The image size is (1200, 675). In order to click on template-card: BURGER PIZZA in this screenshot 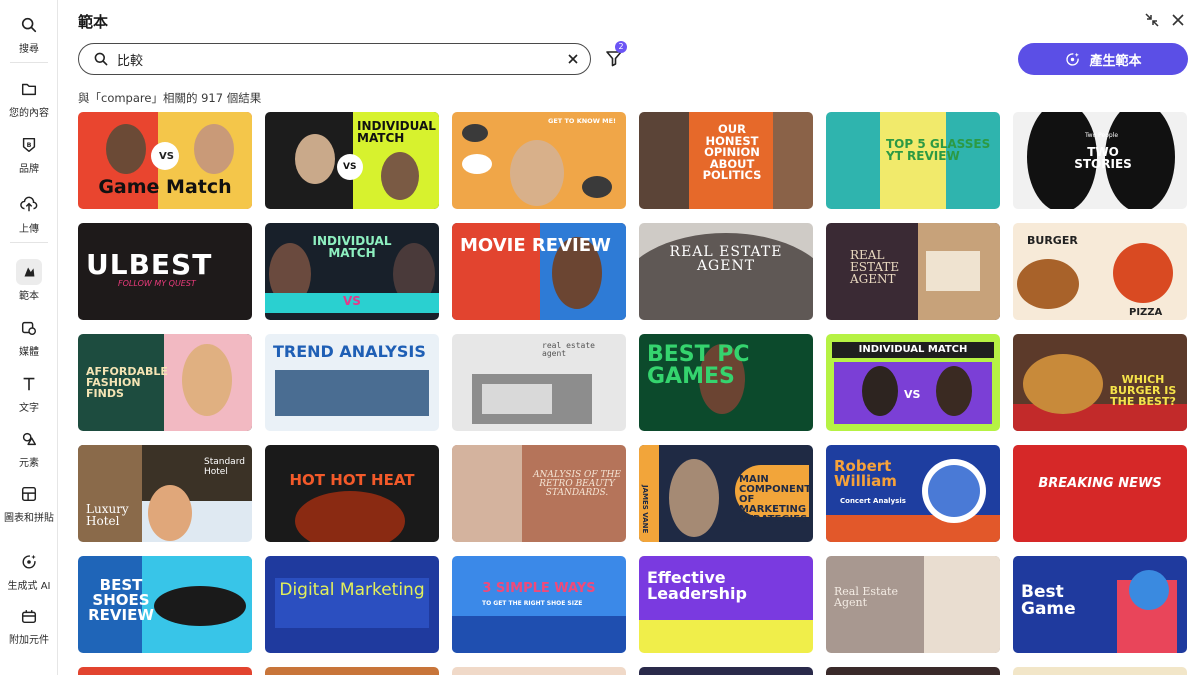, I will do `click(1100, 271)`.